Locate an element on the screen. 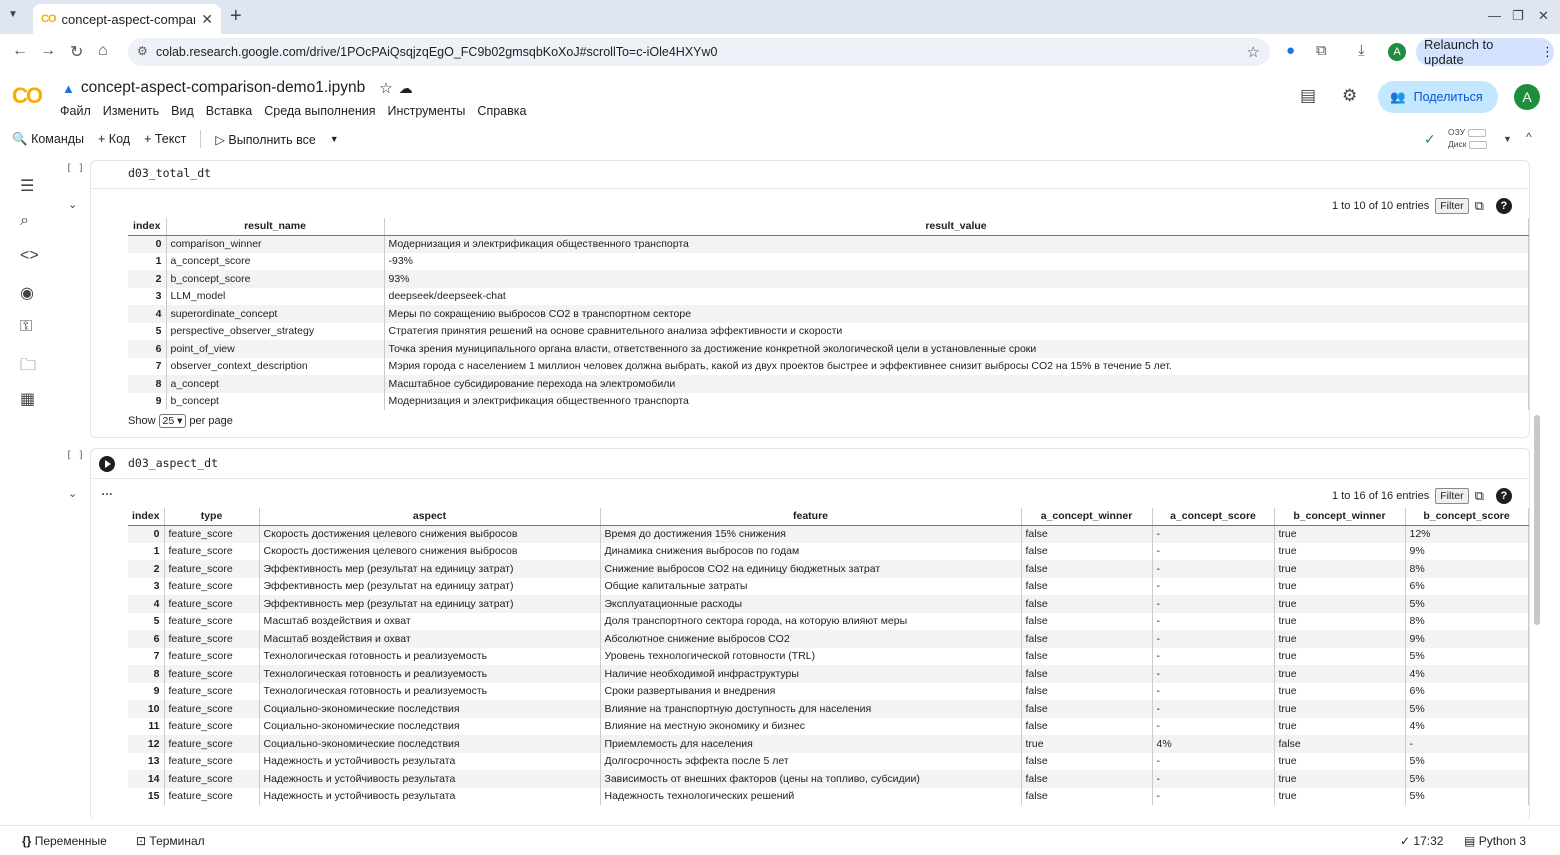 This screenshot has height=855, width=1560. cell-2-exec-count: [ ] is located at coordinates (75, 455).